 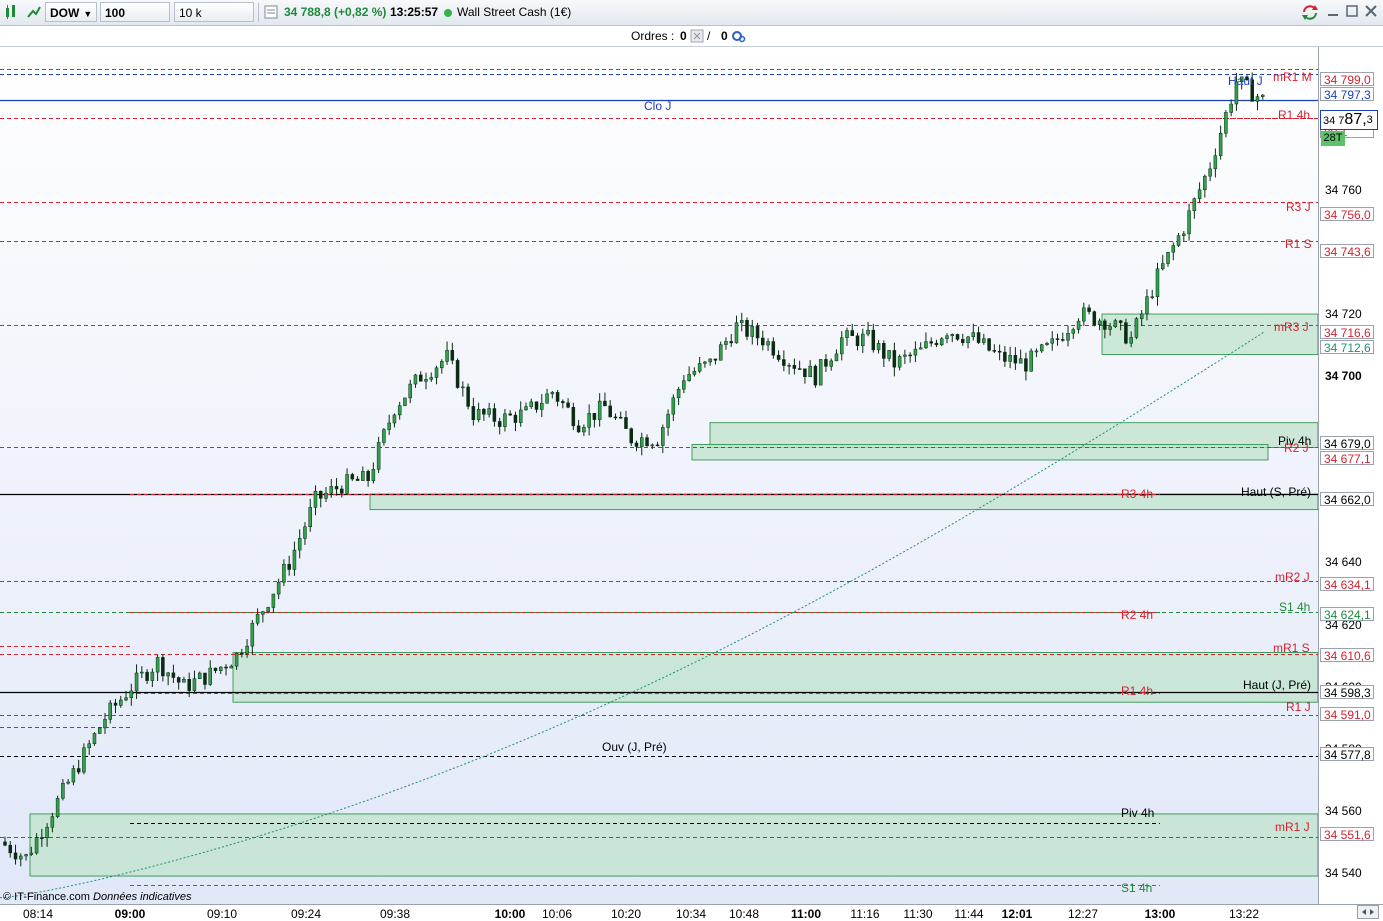 I want to click on maximize-icon, so click(x=1352, y=11).